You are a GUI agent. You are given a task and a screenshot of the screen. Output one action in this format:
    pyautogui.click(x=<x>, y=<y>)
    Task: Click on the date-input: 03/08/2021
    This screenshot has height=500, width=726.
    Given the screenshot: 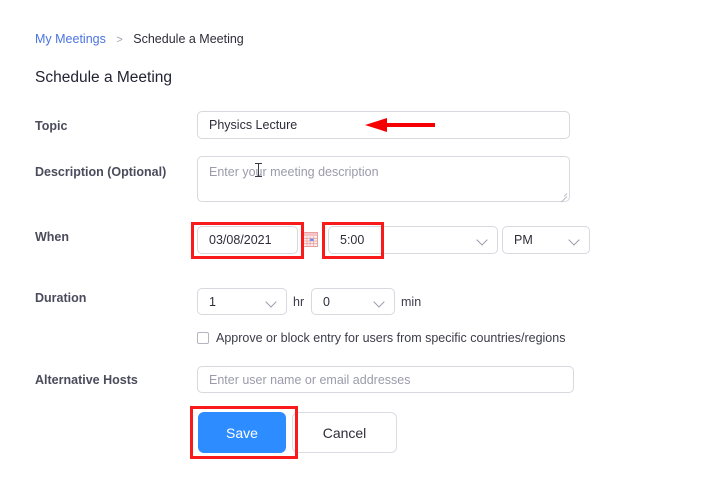 What is the action you would take?
    pyautogui.click(x=247, y=240)
    